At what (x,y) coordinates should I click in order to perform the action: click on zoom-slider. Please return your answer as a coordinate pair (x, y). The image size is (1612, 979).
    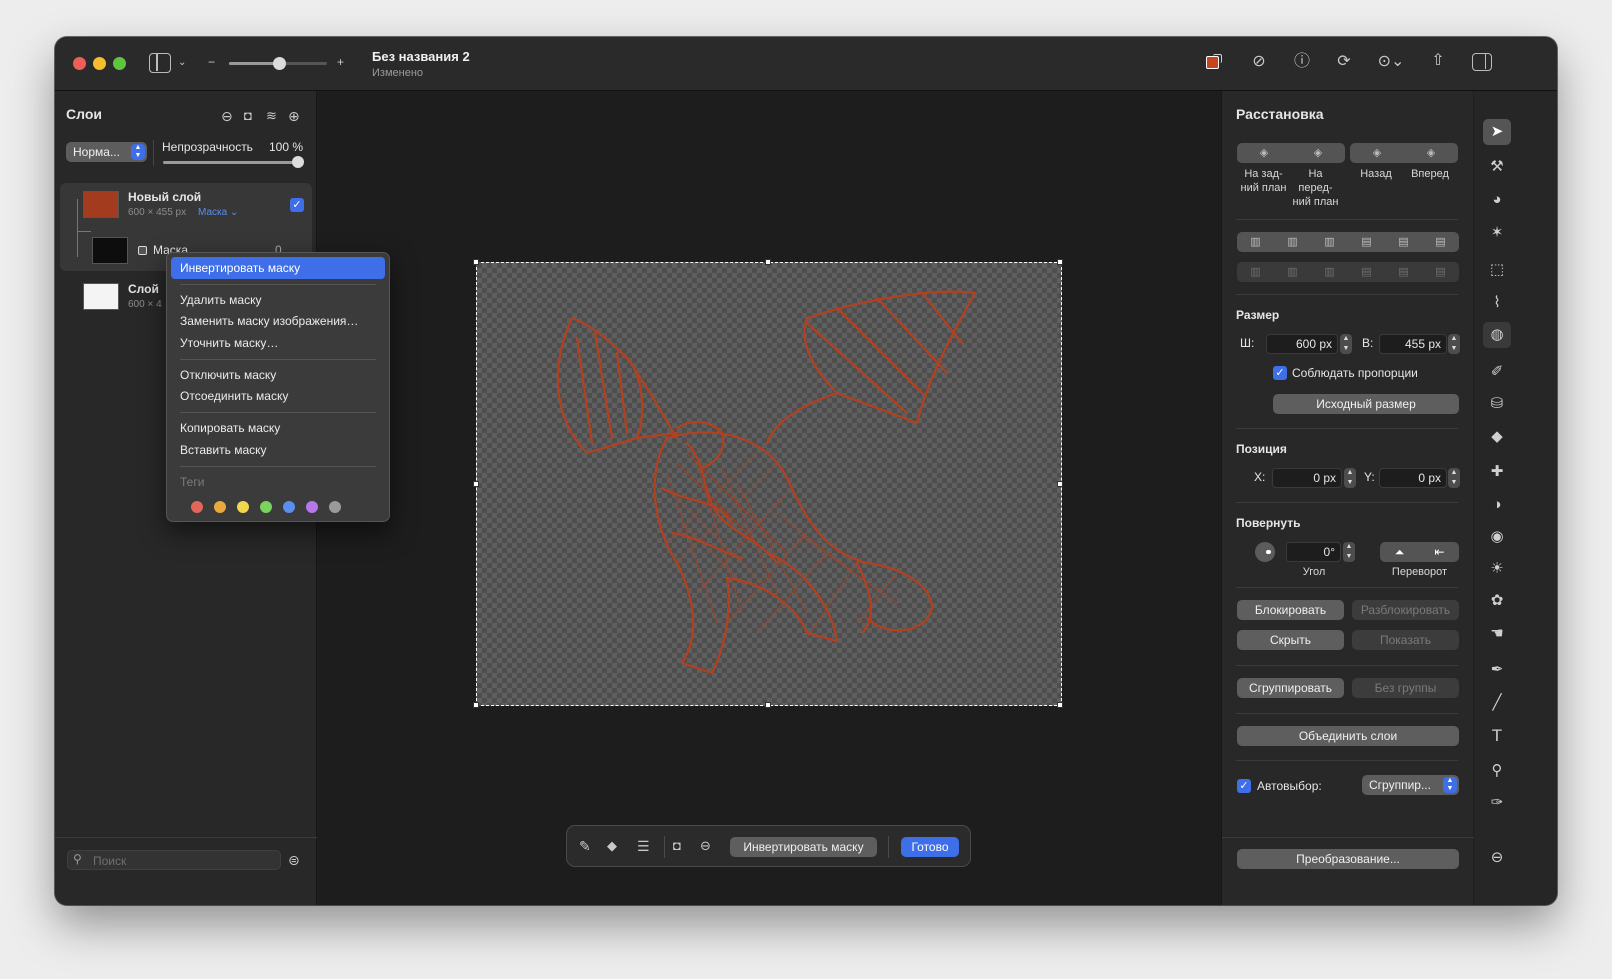
    Looking at the image, I should click on (278, 63).